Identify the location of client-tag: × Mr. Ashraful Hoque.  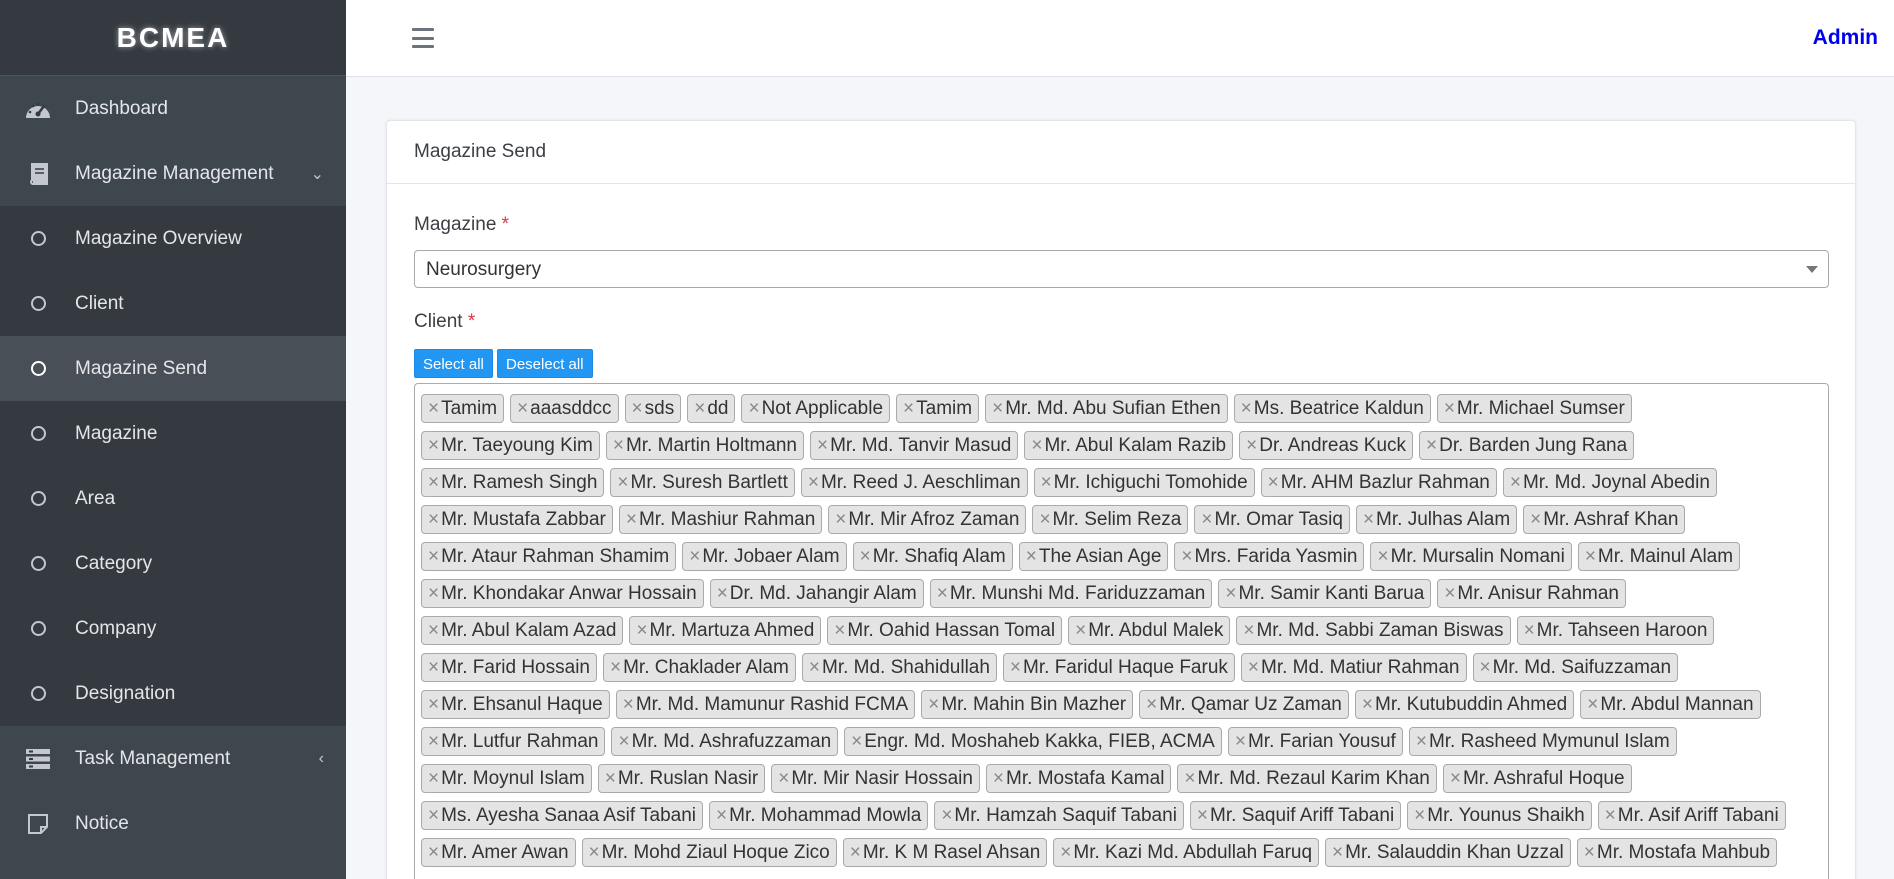
(1537, 778).